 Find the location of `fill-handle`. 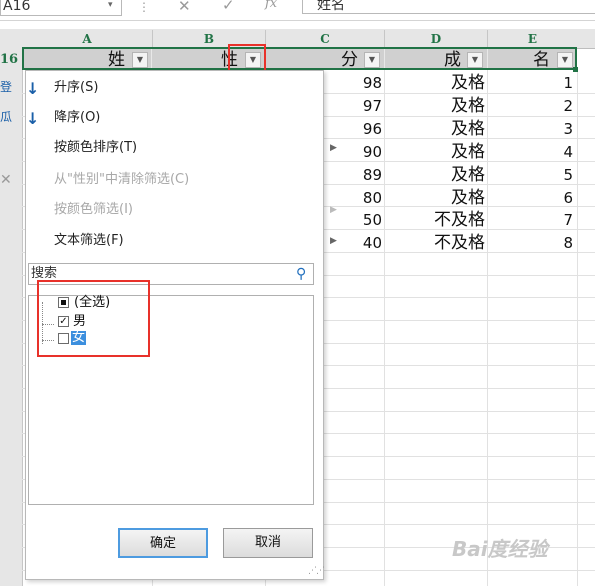

fill-handle is located at coordinates (575, 69).